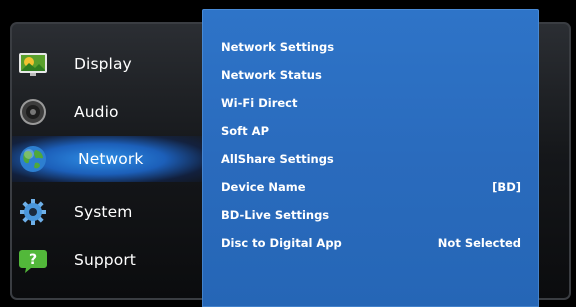 The image size is (576, 307). I want to click on submenu-item-label: Device Name, so click(263, 187).